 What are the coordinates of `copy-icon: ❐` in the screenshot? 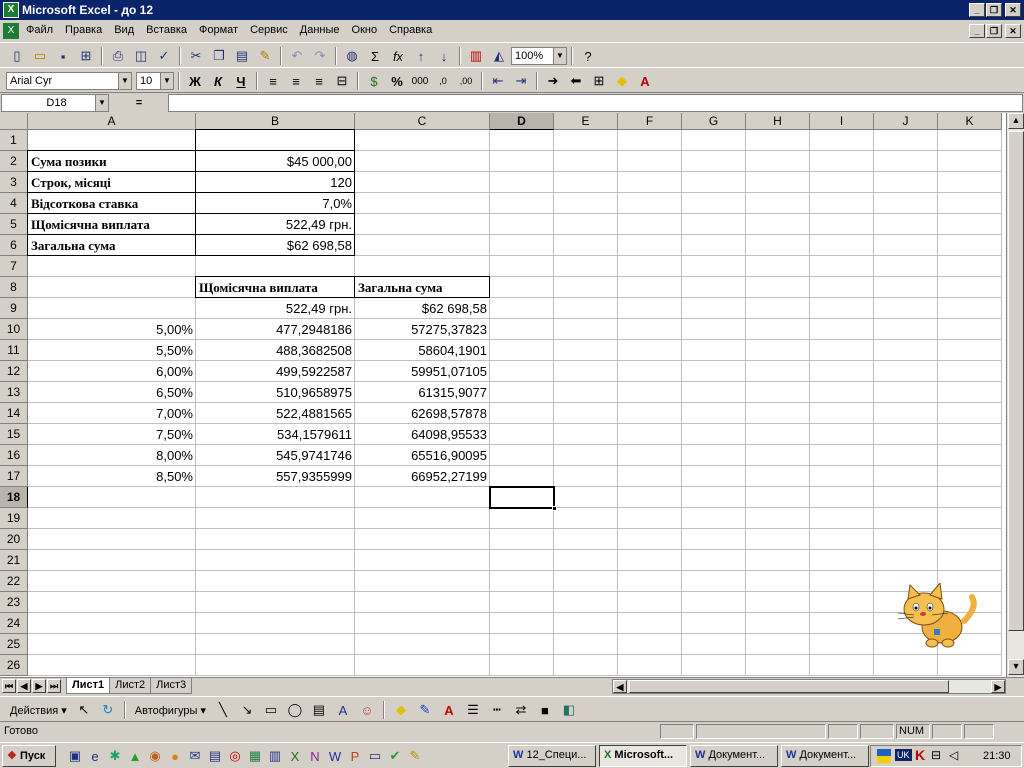 It's located at (219, 56).